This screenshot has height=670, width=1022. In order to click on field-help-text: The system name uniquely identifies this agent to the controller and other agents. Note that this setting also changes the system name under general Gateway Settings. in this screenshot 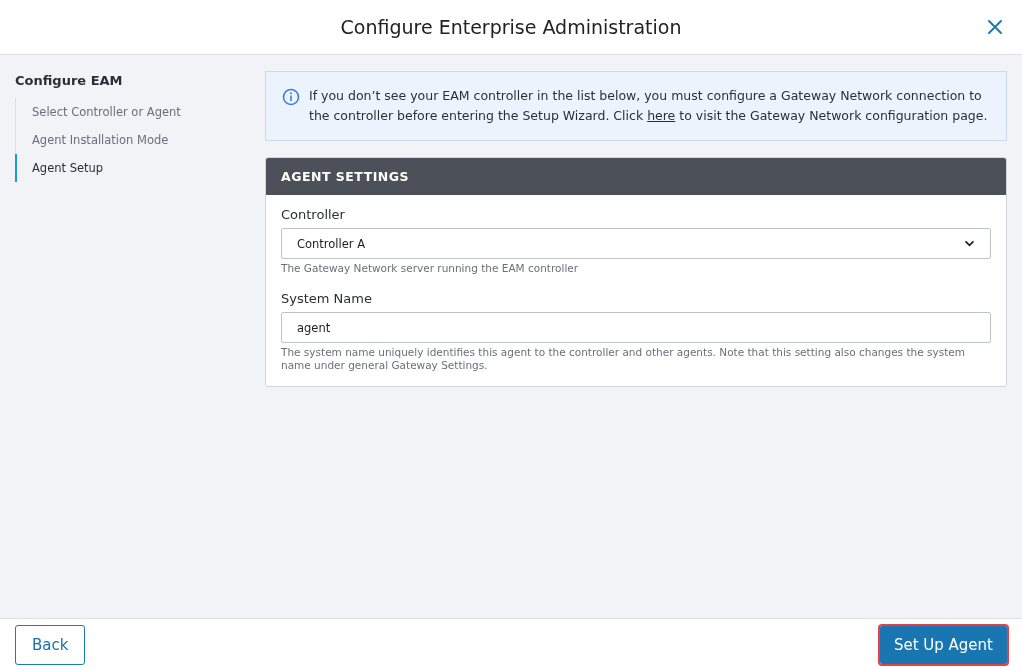, I will do `click(623, 359)`.